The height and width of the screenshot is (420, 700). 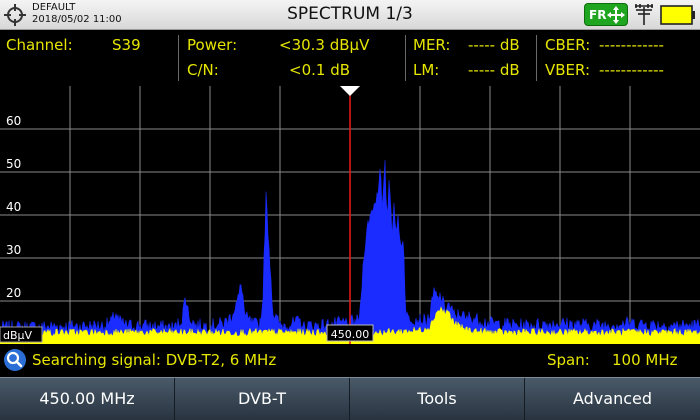 I want to click on y-tick-label: 40, so click(x=13, y=207).